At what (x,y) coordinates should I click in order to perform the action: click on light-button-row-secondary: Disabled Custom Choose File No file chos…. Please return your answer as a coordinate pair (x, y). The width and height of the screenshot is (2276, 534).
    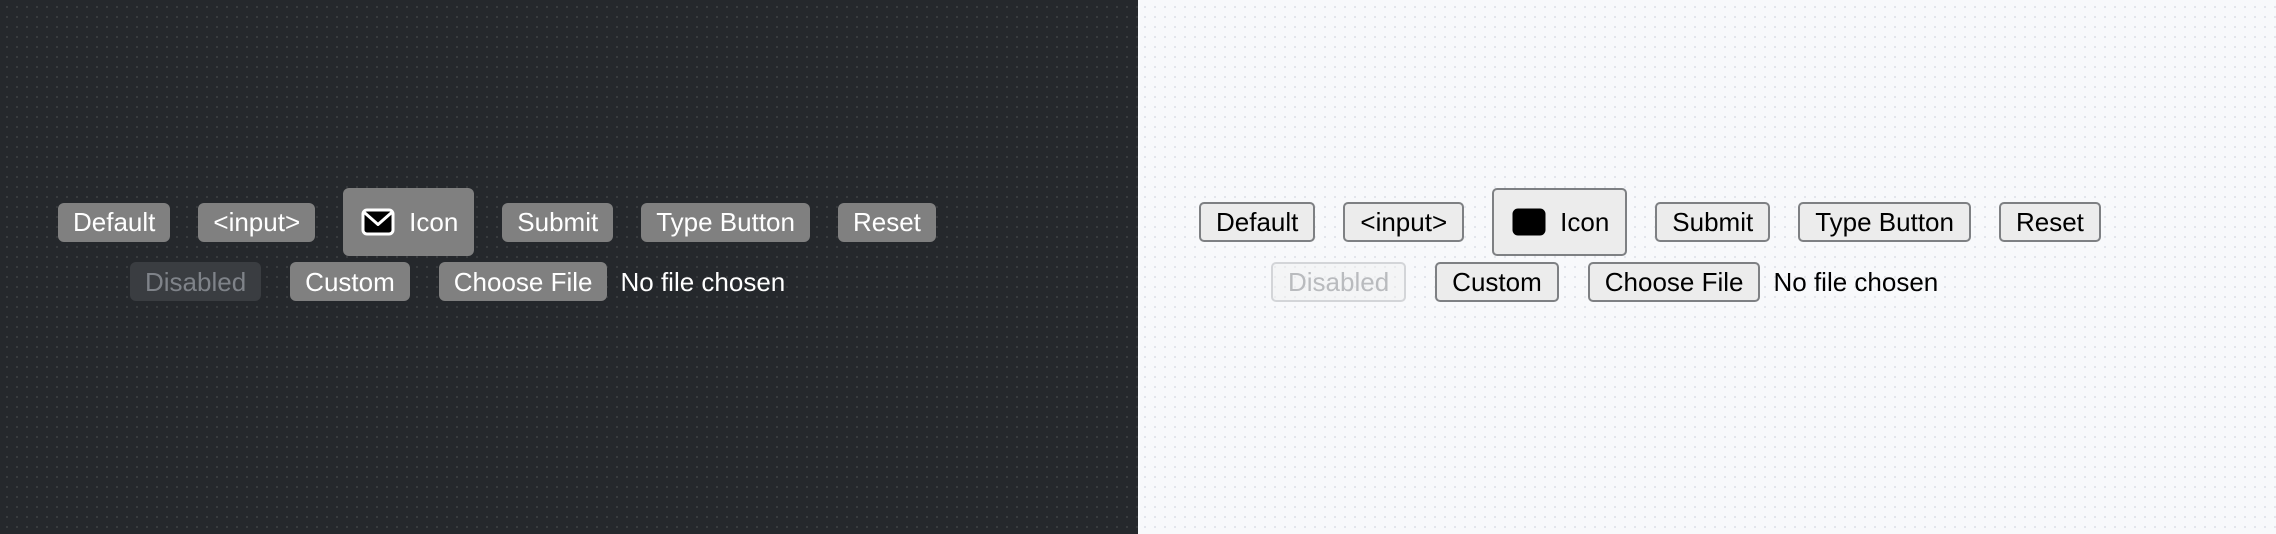
    Looking at the image, I should click on (1604, 282).